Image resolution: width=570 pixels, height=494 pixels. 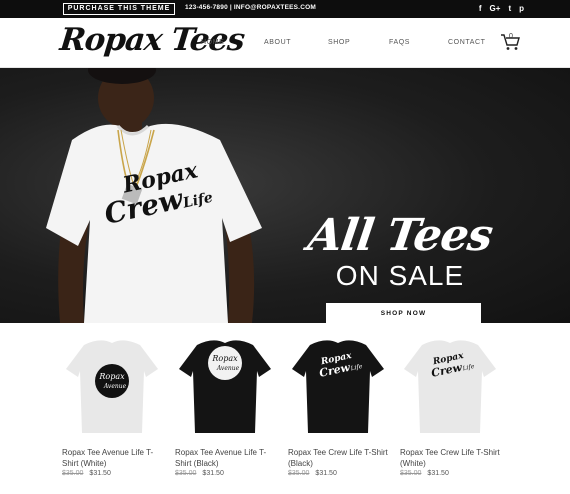 What do you see at coordinates (509, 9) in the screenshot?
I see `twitter-icon: t` at bounding box center [509, 9].